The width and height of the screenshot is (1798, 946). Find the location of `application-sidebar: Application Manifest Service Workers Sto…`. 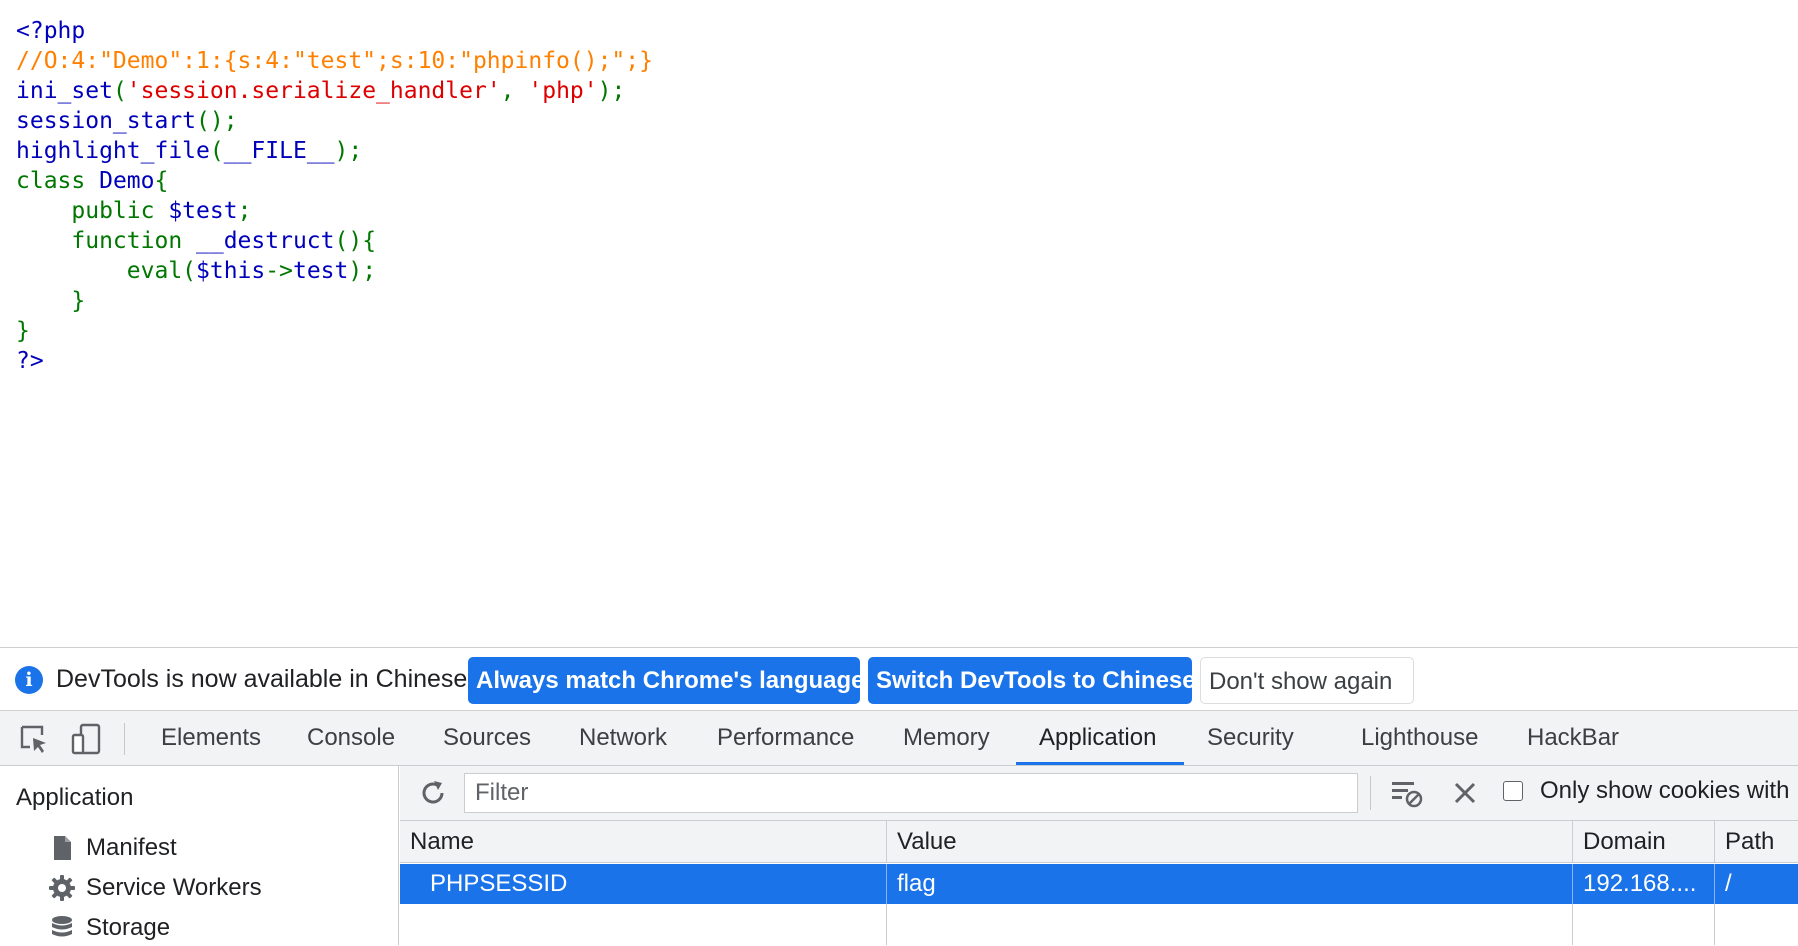

application-sidebar: Application Manifest Service Workers Sto… is located at coordinates (199, 855).